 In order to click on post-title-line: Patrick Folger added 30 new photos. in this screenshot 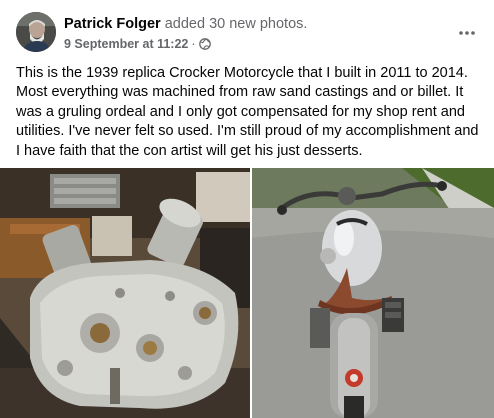, I will do `click(185, 24)`.